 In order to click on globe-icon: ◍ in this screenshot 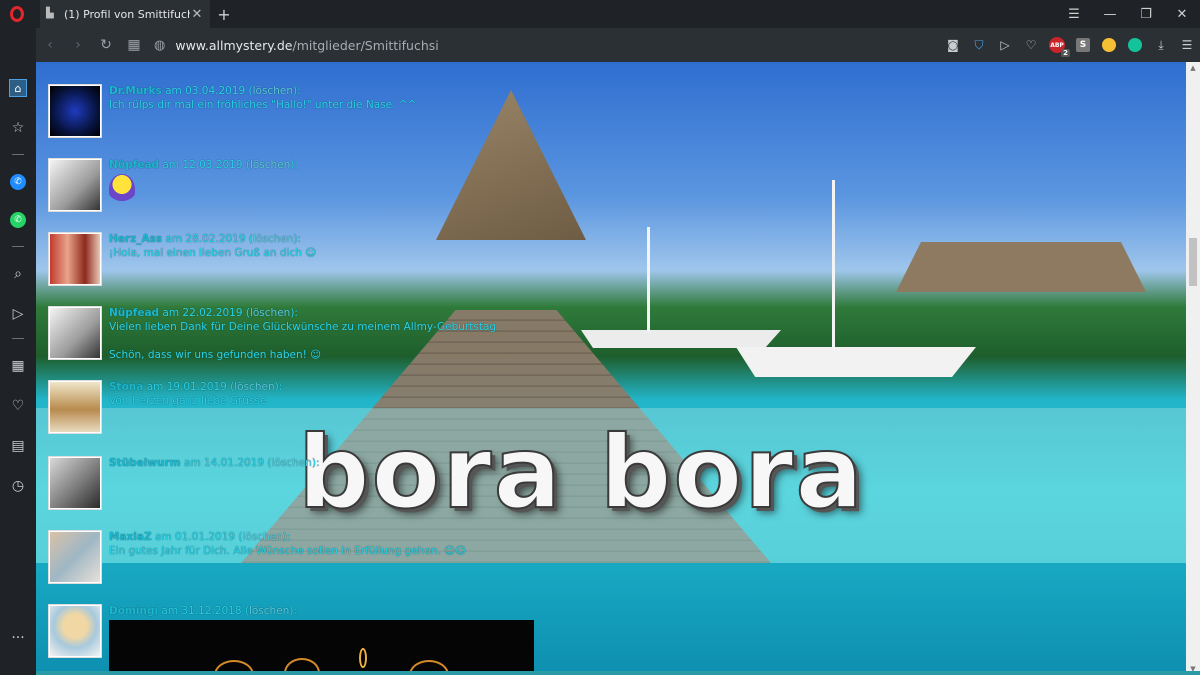, I will do `click(160, 45)`.